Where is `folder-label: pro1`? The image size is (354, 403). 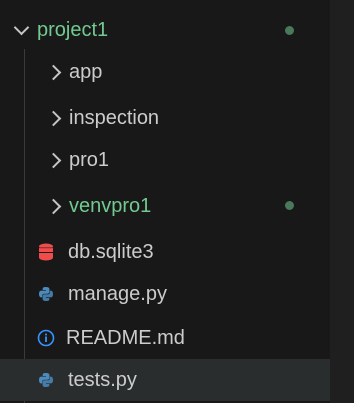
folder-label: pro1 is located at coordinates (89, 160).